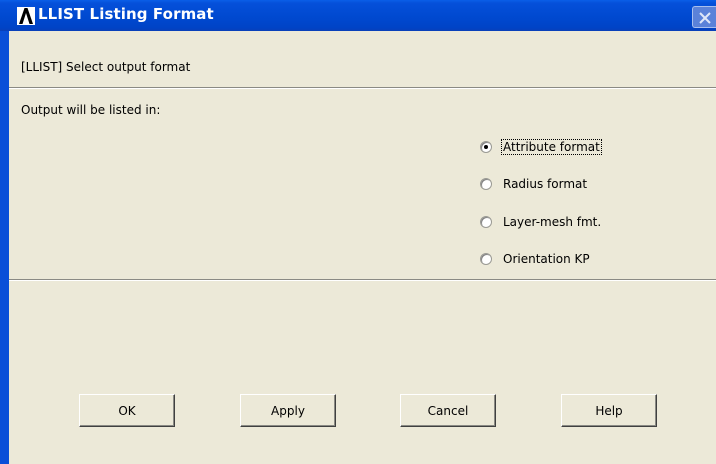 Image resolution: width=716 pixels, height=464 pixels. I want to click on ok-button: OK, so click(127, 410).